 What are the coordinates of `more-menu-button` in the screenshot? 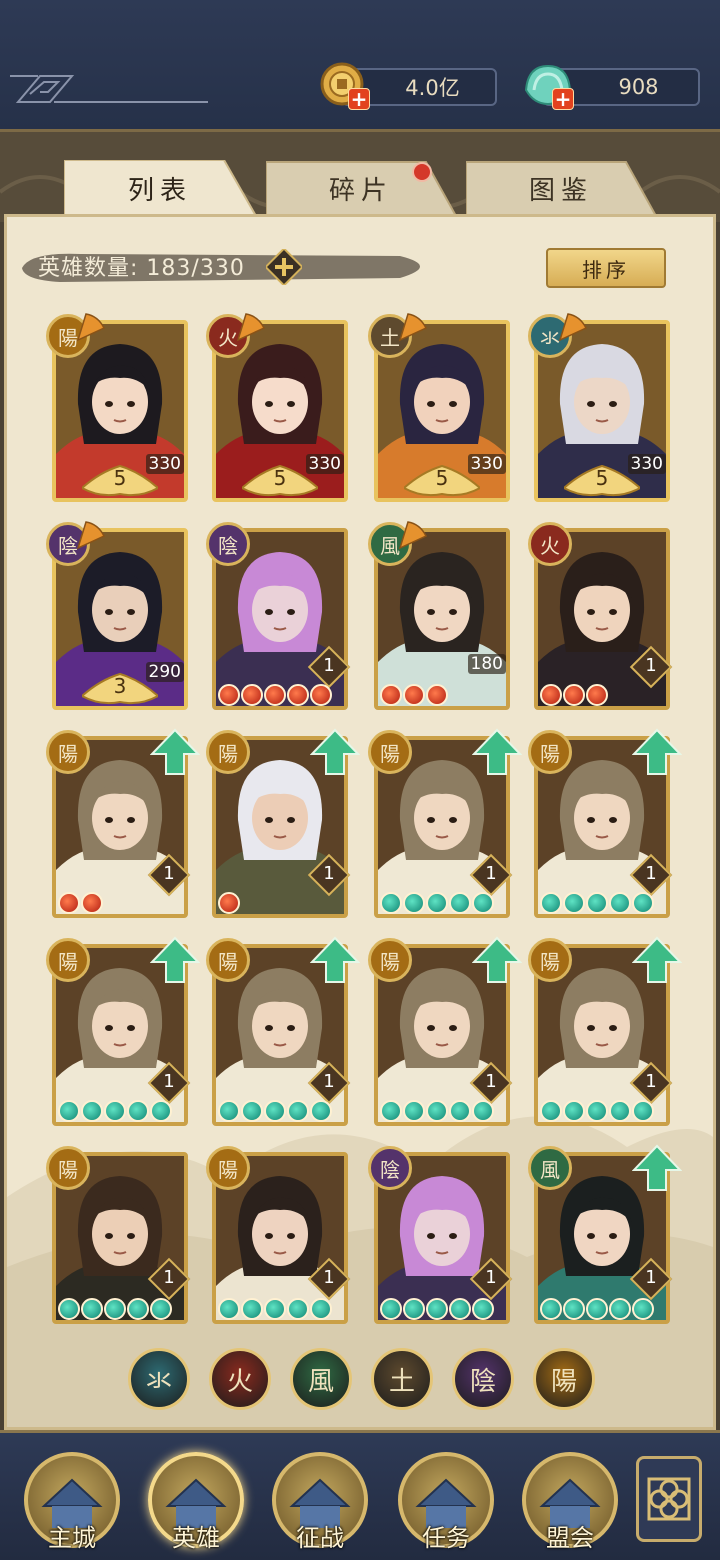 It's located at (669, 1499).